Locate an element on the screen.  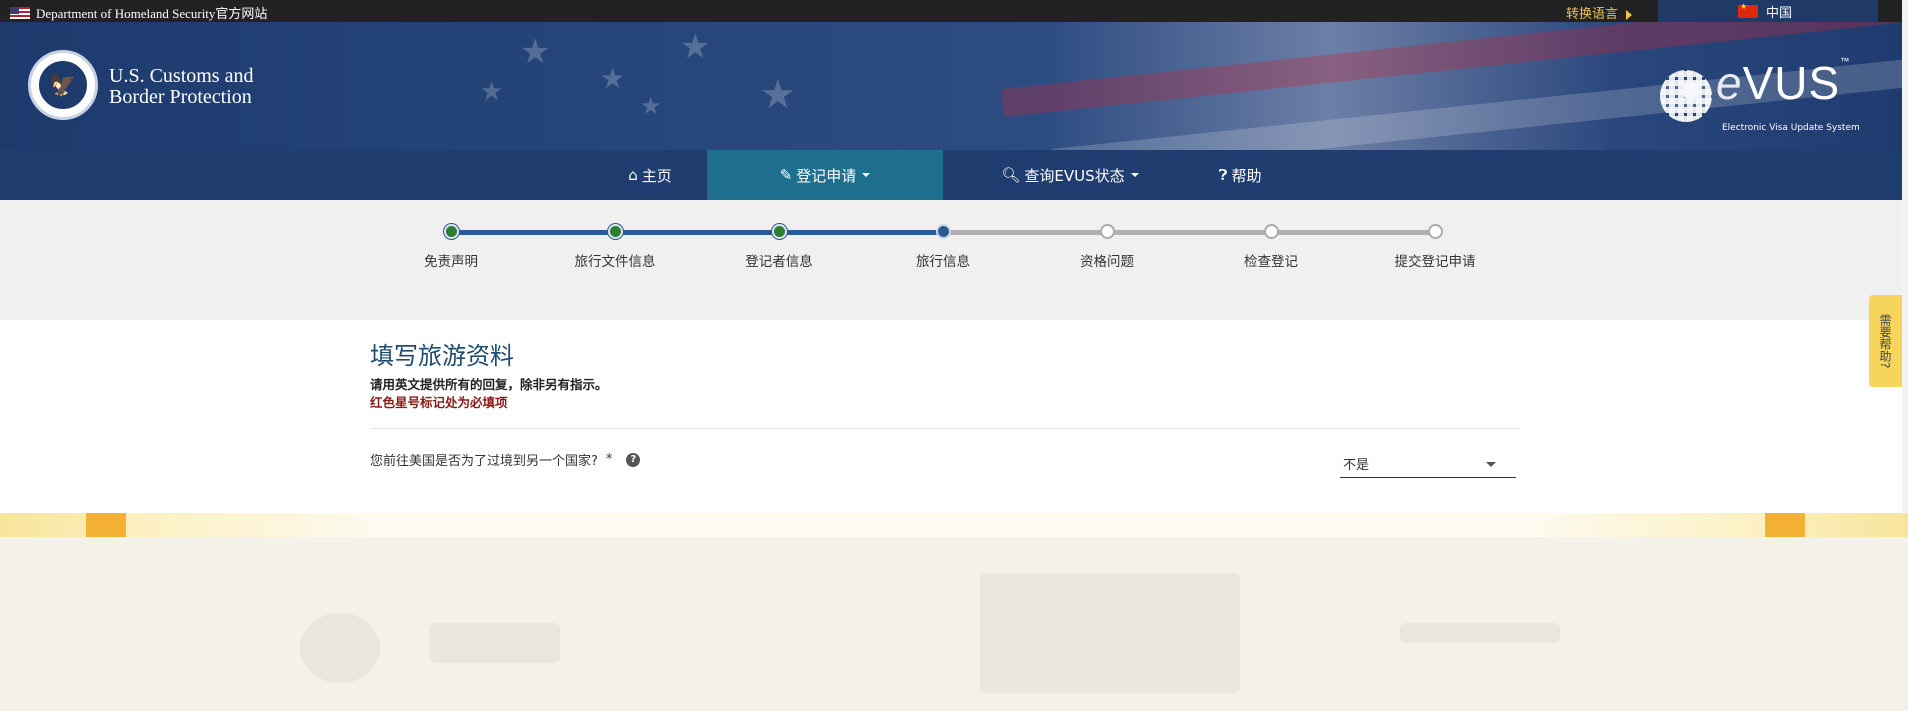
step-dot-submit is located at coordinates (1435, 231).